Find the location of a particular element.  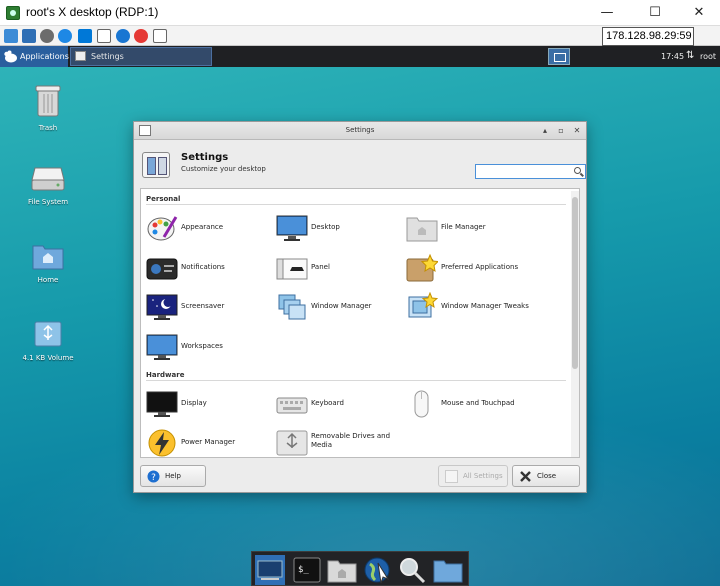

bottom-dock: $_ is located at coordinates (360, 568).